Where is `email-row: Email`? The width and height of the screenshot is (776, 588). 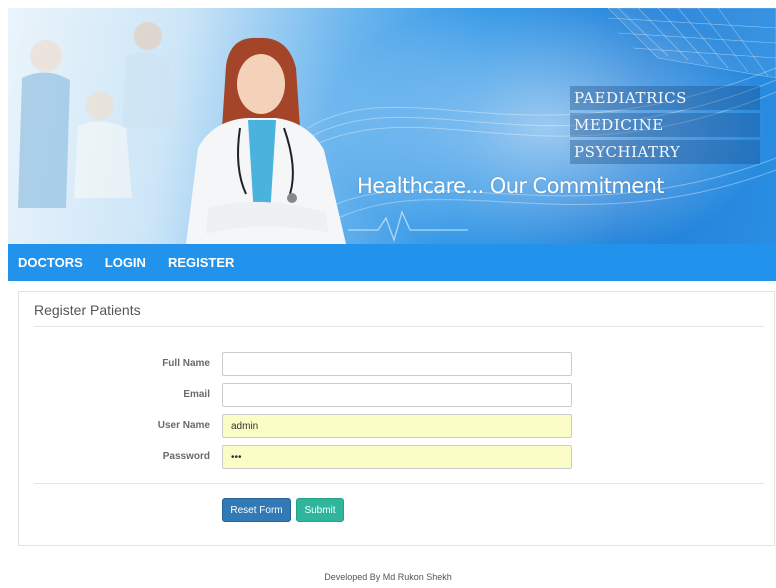 email-row: Email is located at coordinates (369, 395).